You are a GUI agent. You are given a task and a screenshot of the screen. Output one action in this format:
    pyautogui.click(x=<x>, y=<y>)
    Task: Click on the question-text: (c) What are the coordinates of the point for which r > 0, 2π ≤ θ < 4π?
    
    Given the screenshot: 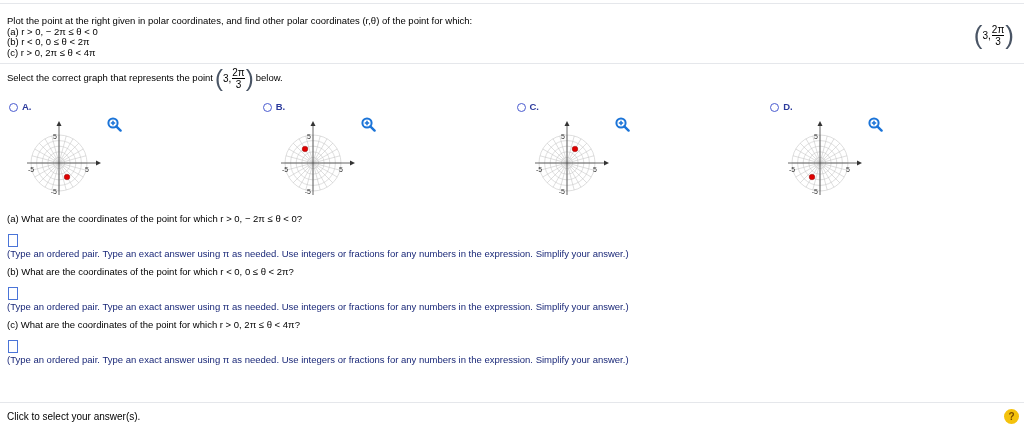 What is the action you would take?
    pyautogui.click(x=154, y=325)
    